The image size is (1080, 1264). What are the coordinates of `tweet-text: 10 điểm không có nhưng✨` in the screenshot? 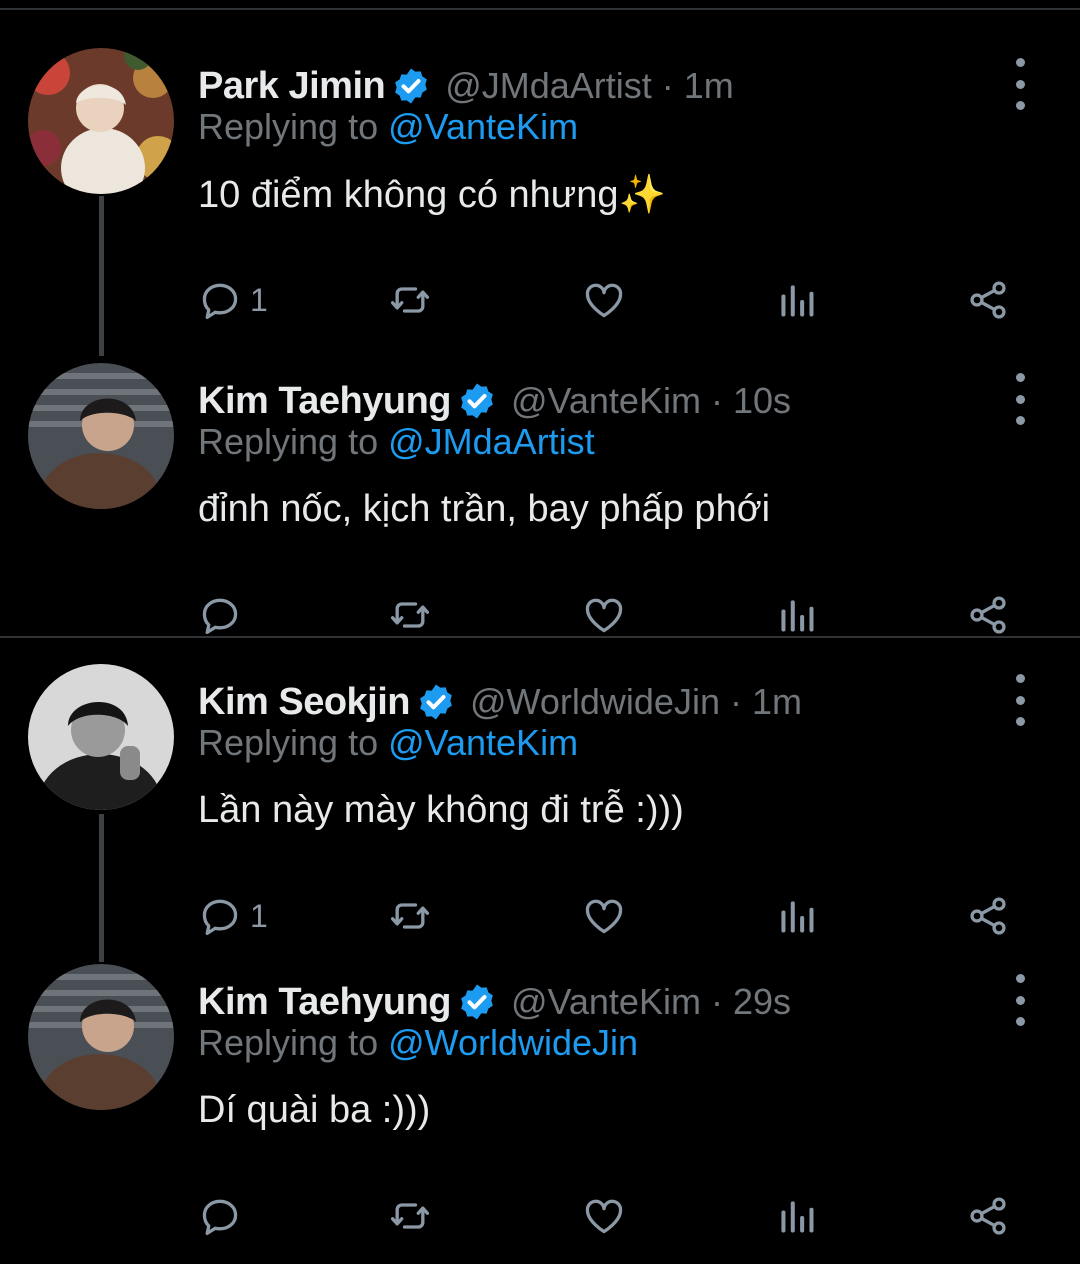 It's located at (432, 195).